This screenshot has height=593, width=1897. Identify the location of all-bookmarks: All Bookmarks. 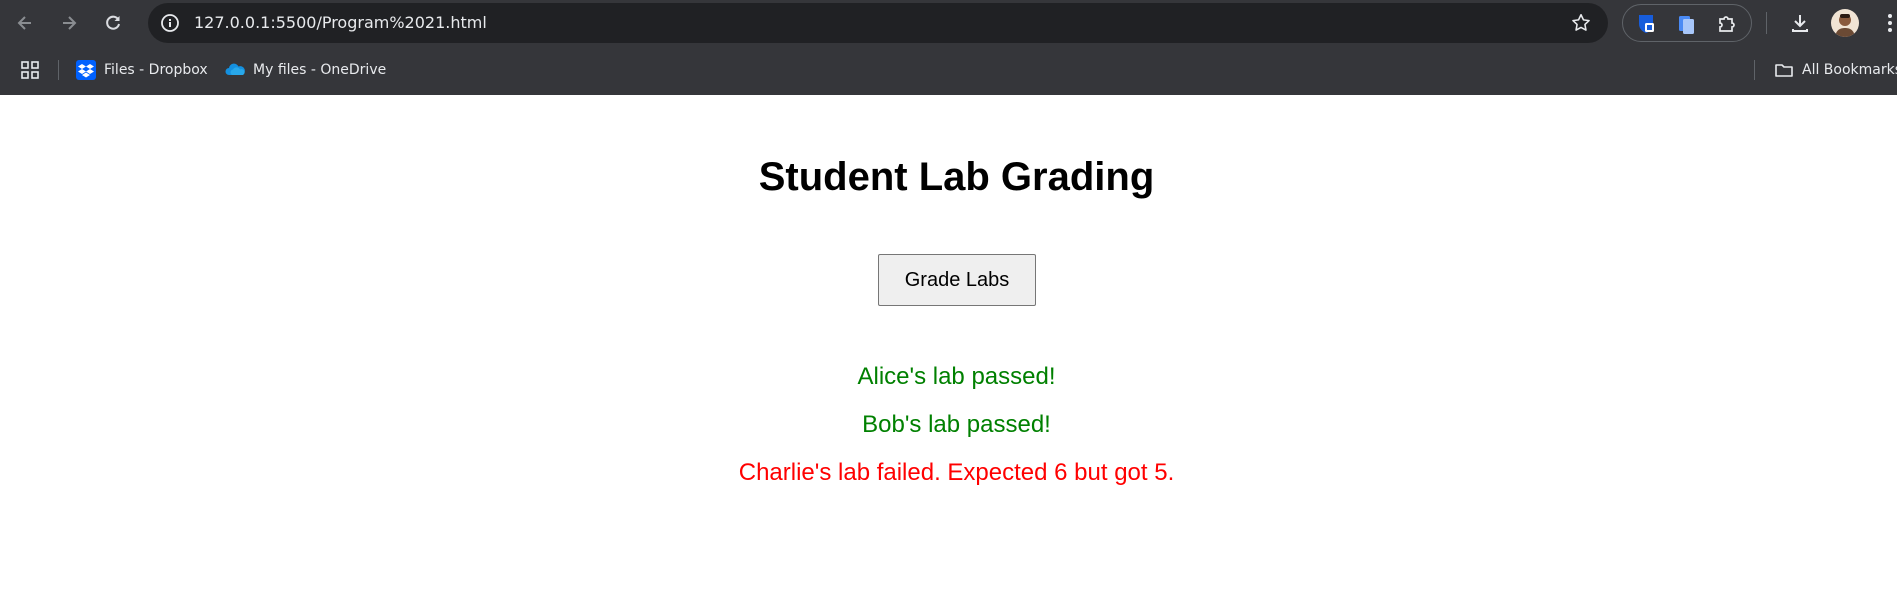
(1835, 70).